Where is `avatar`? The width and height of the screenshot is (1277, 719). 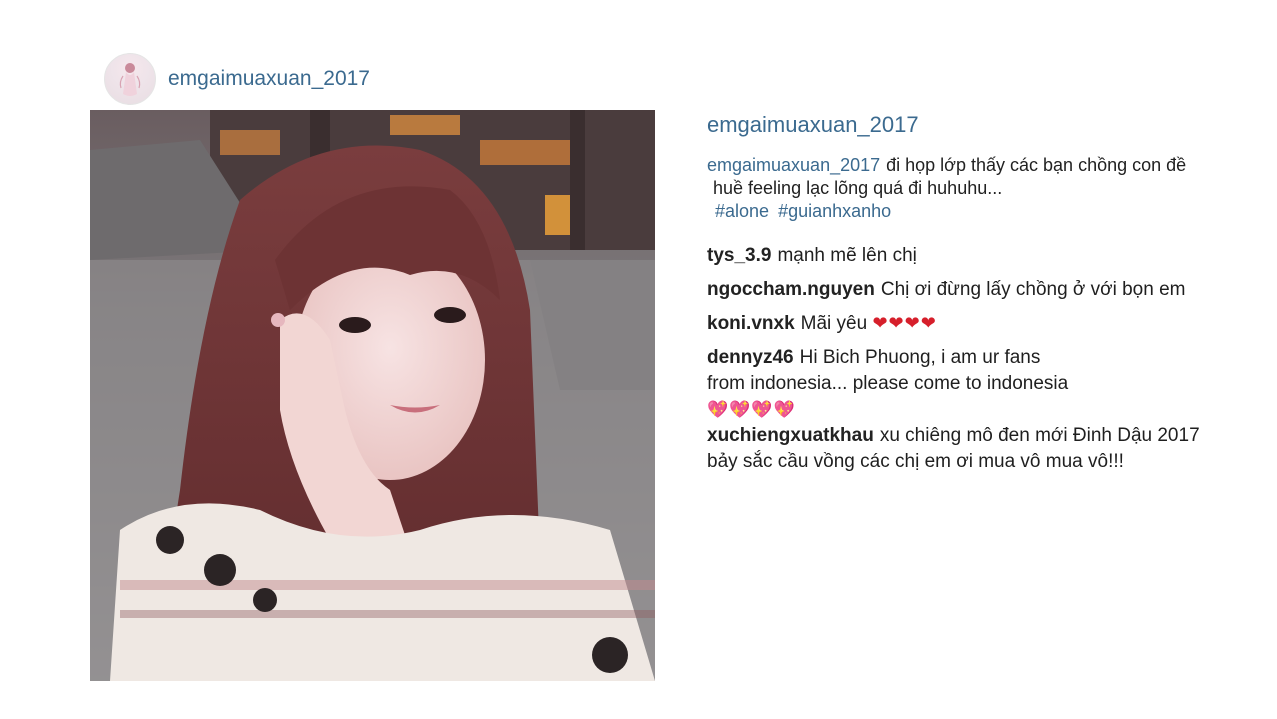 avatar is located at coordinates (130, 79).